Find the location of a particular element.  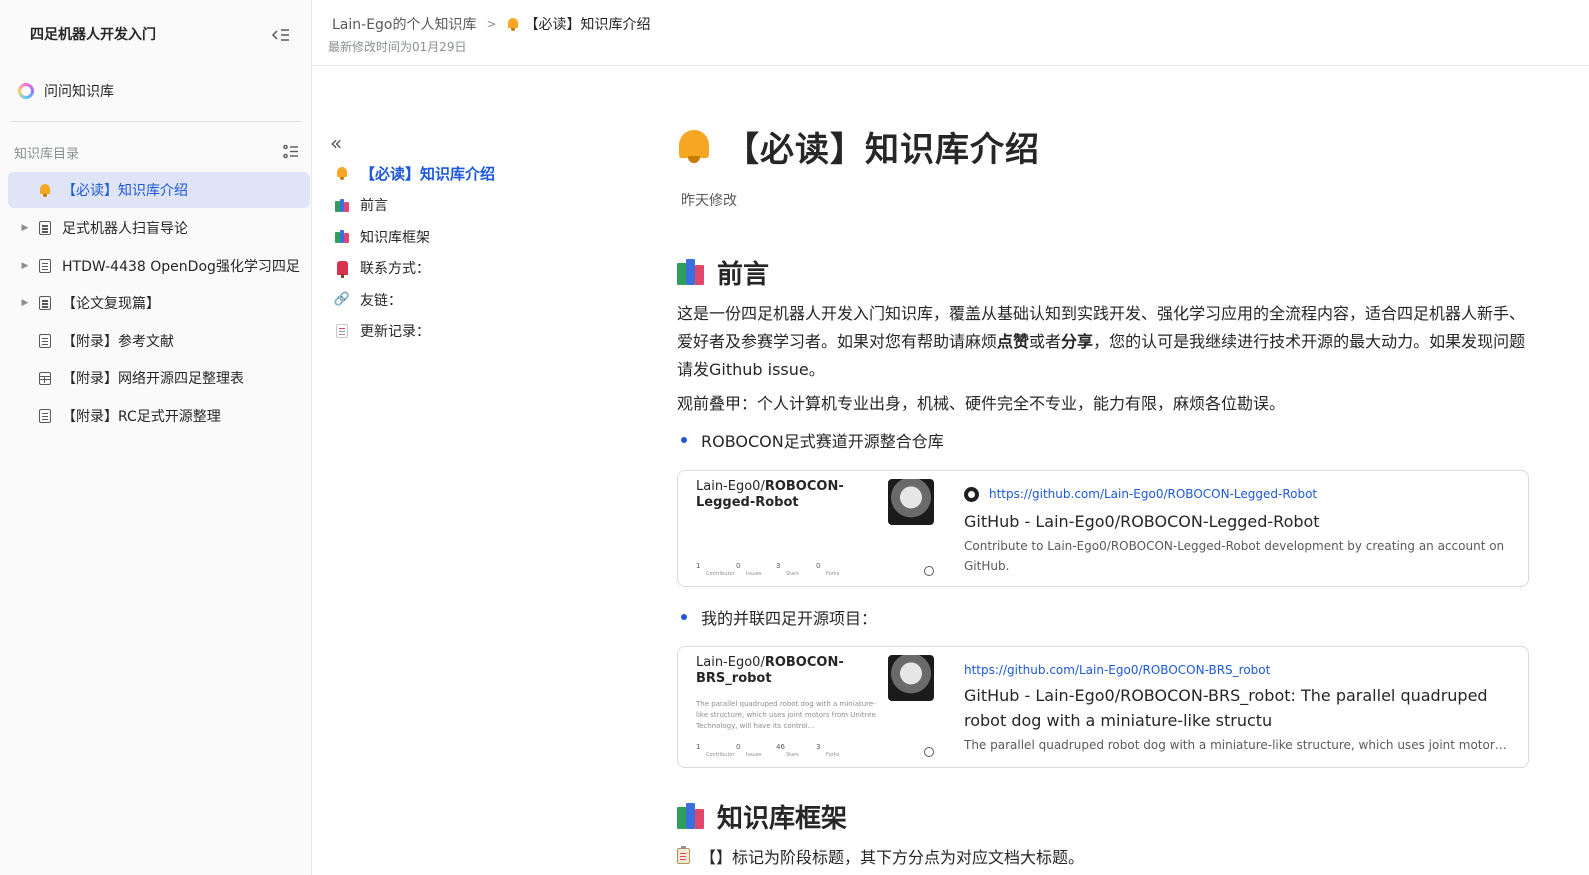

directory-label: 知识库目录 is located at coordinates (47, 154).